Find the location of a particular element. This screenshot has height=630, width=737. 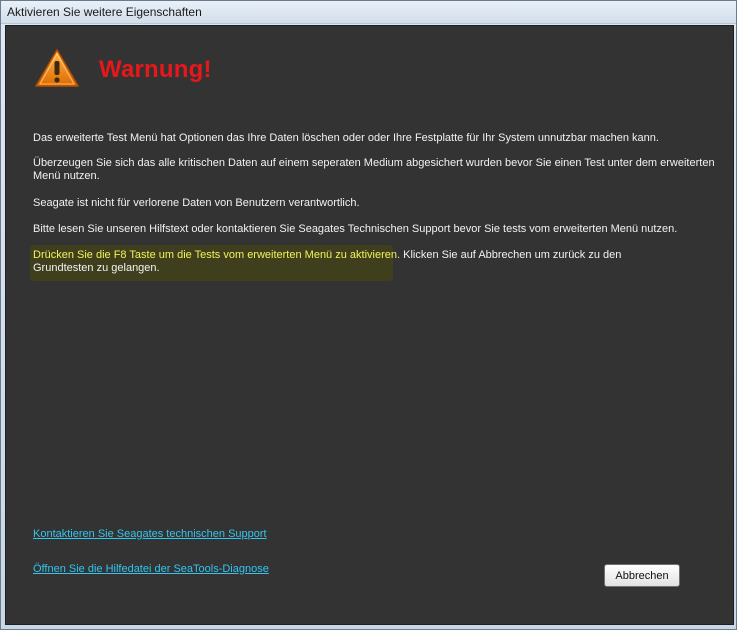

cancel-button: Abbrechen is located at coordinates (642, 575).